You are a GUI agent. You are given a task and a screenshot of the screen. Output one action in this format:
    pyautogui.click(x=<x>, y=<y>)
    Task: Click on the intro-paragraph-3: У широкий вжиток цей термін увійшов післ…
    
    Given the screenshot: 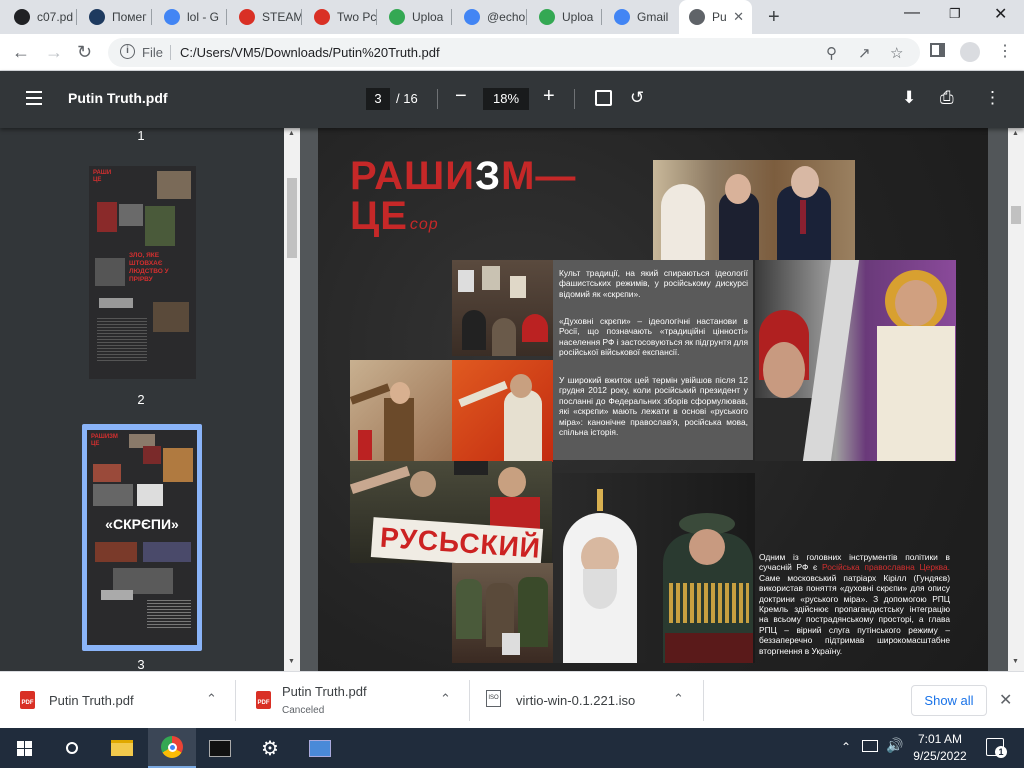 What is the action you would take?
    pyautogui.click(x=653, y=406)
    